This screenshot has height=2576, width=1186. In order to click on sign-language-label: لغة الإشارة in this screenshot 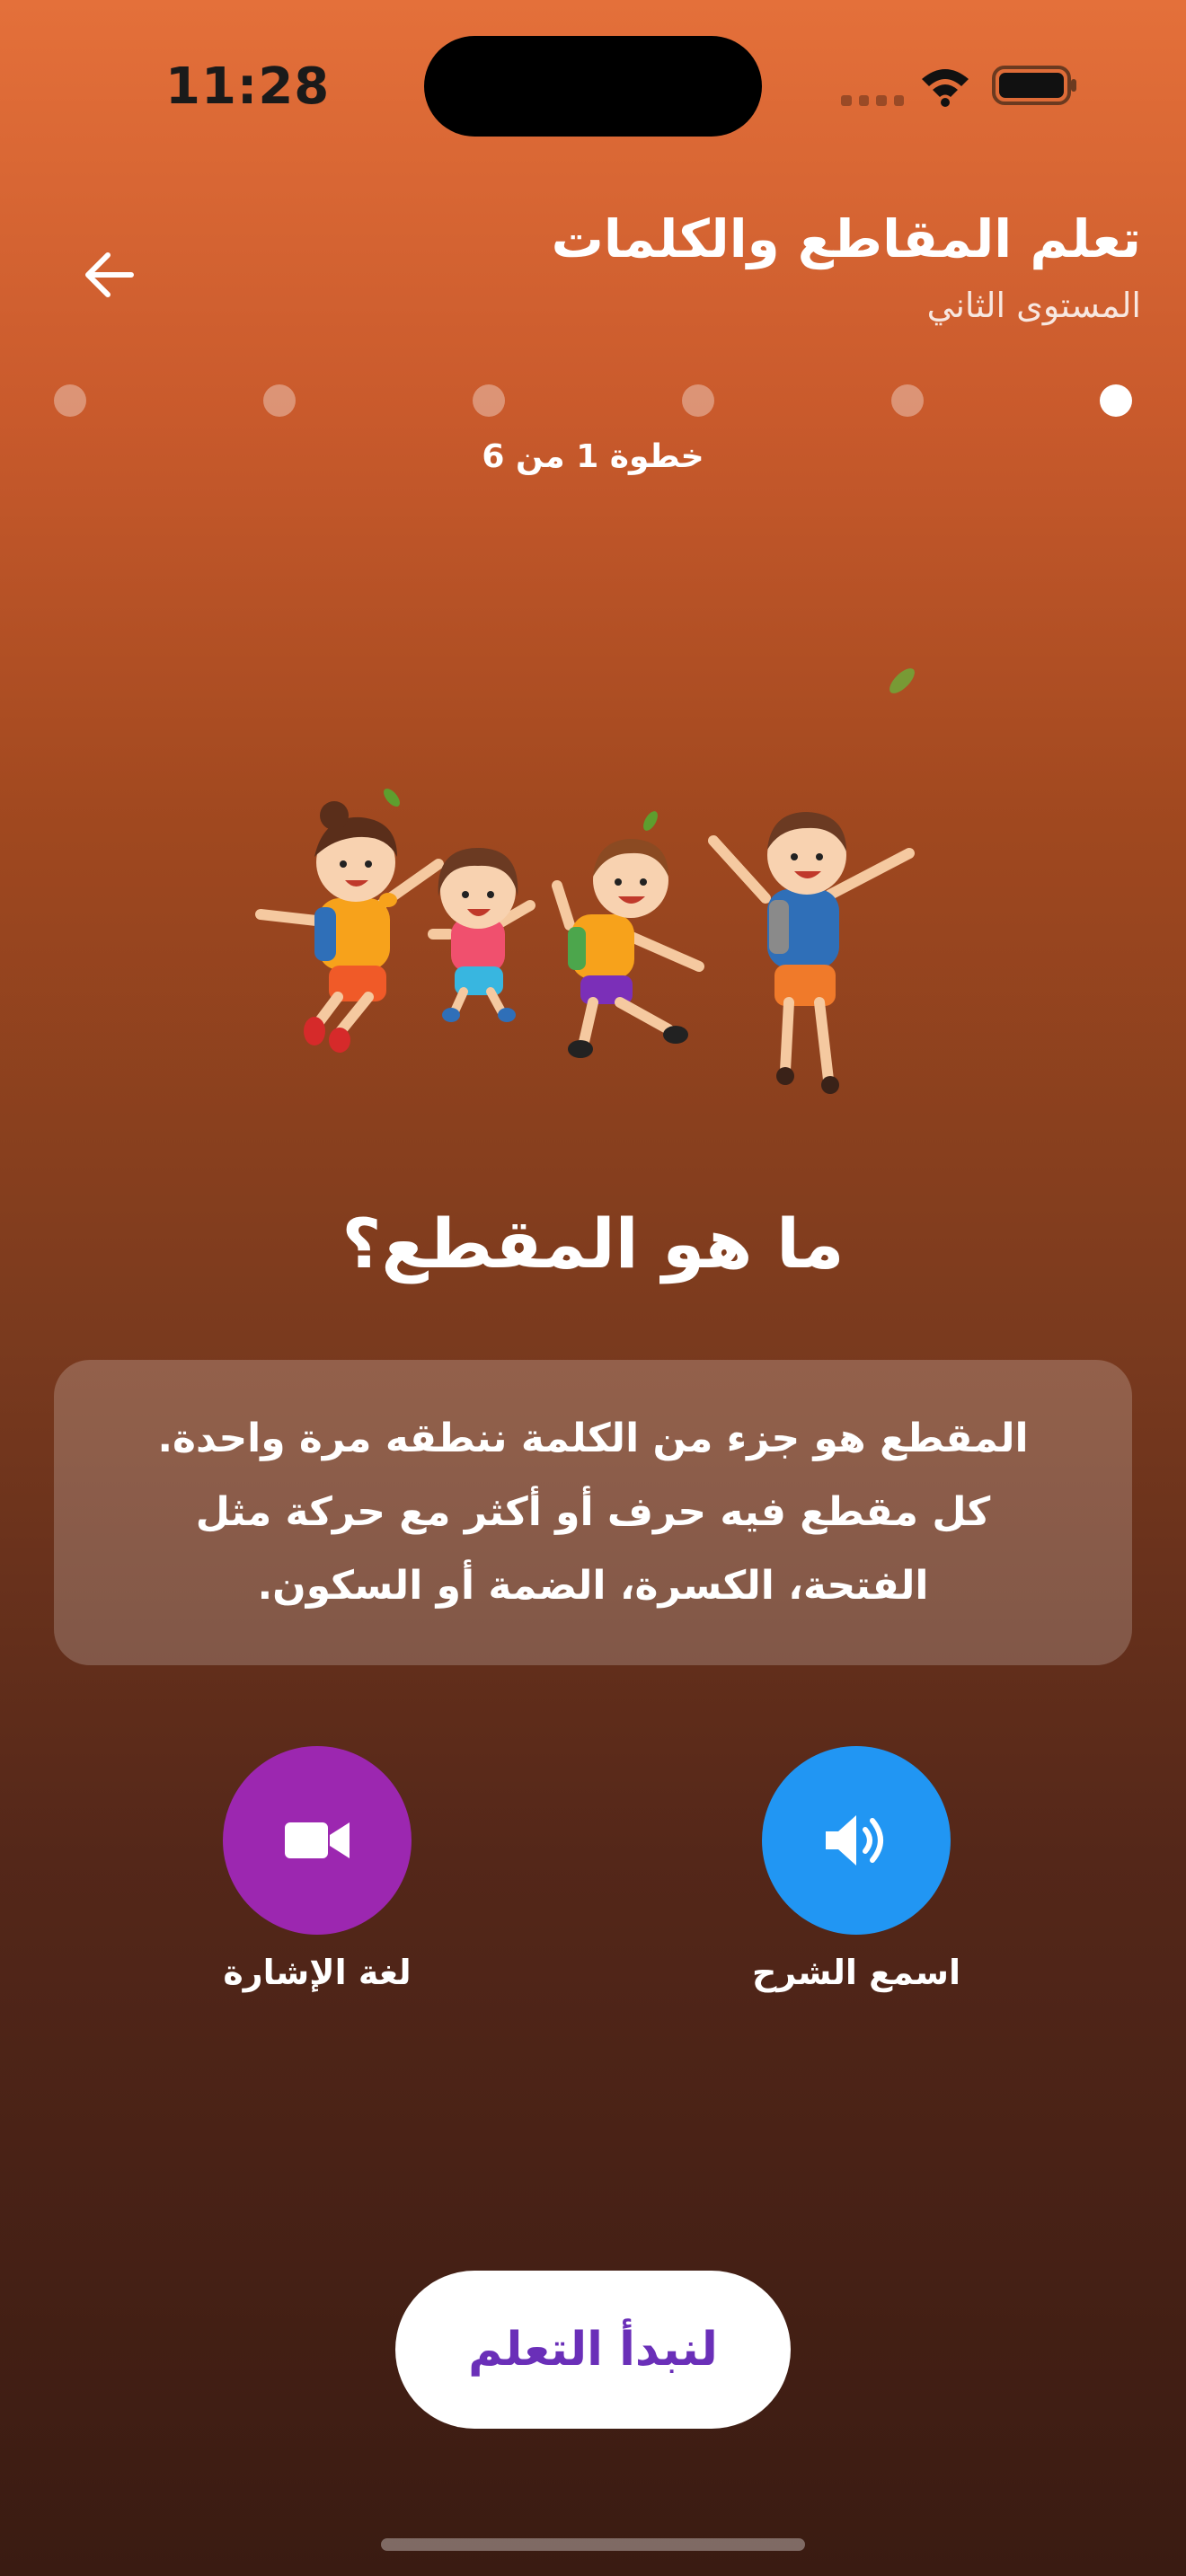, I will do `click(317, 1972)`.